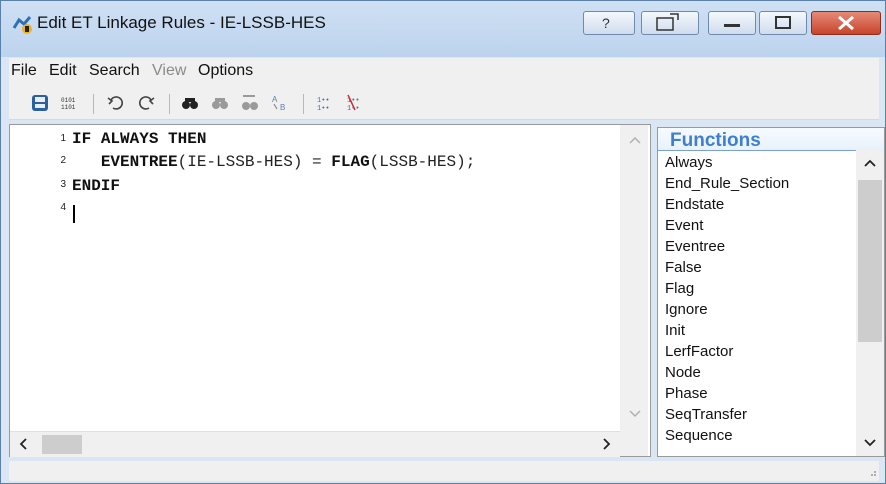 This screenshot has height=484, width=886. I want to click on code-line-3: ENDIF, so click(96, 188).